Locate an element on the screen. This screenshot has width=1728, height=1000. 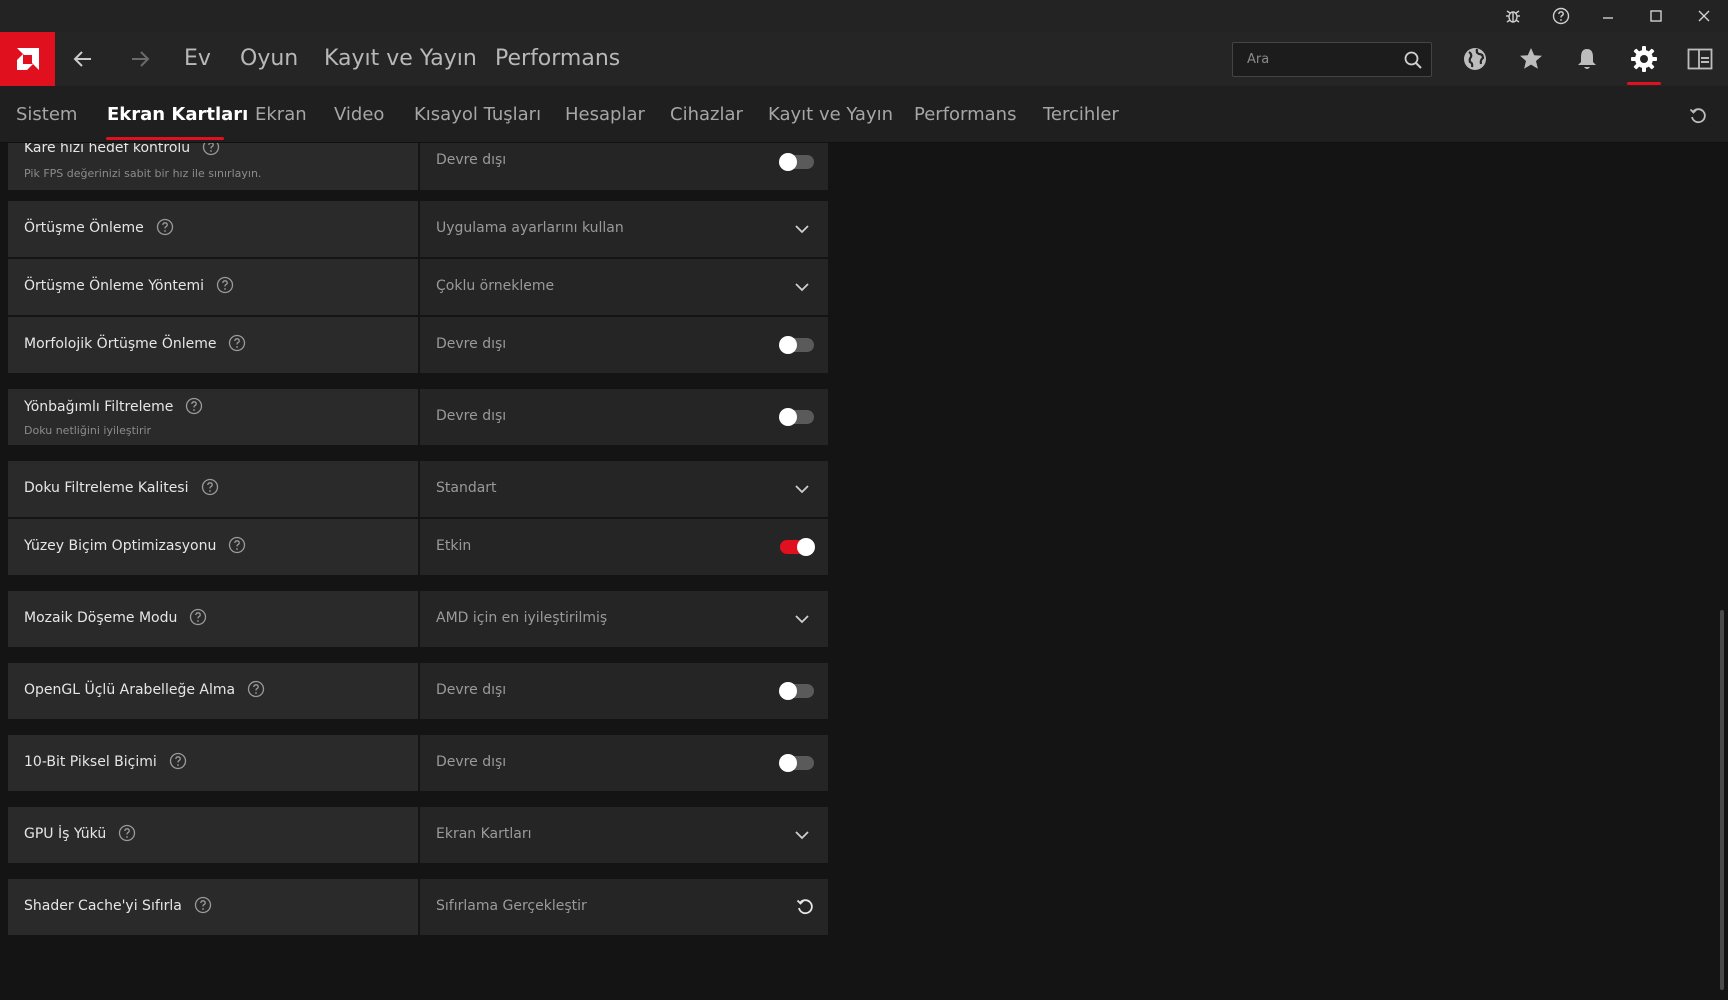
tab-hotkeys: Kısayol Tuşları is located at coordinates (477, 114).